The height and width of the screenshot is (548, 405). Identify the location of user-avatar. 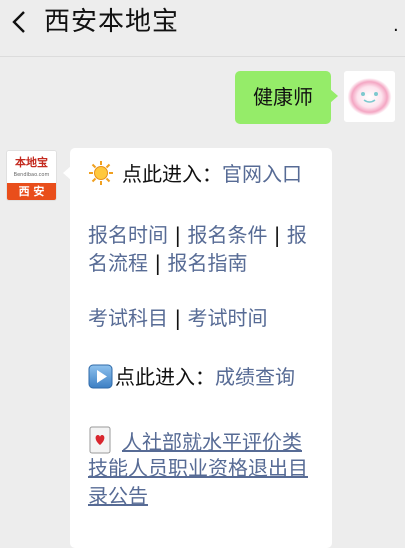
(369, 96).